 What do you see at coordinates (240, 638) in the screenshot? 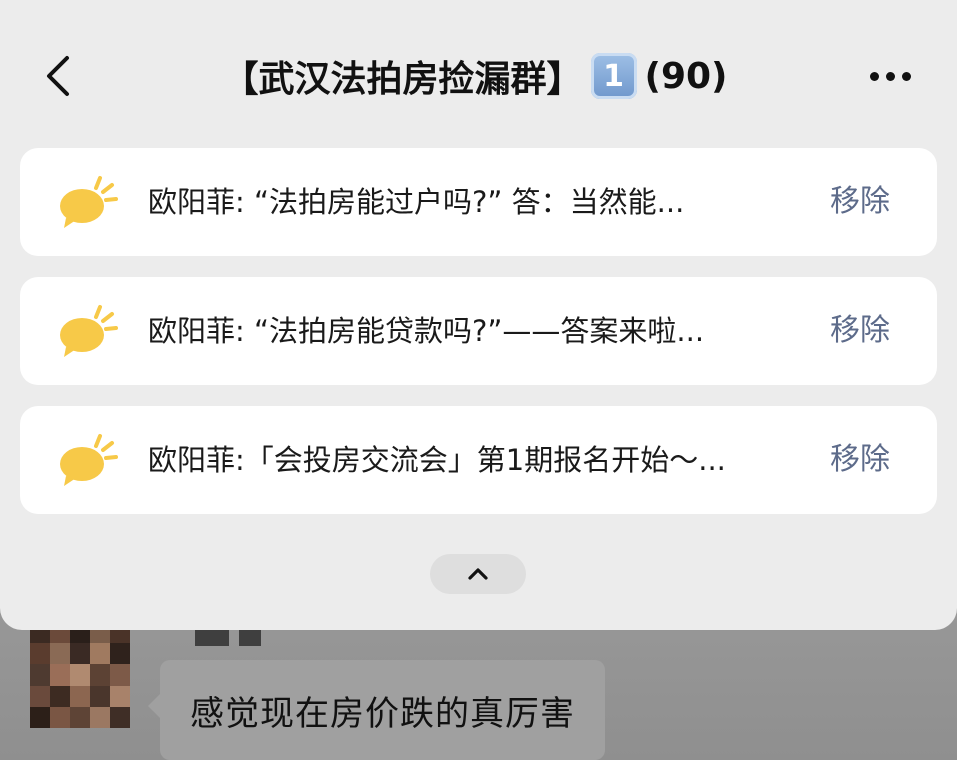
I see `sender-name-redacted` at bounding box center [240, 638].